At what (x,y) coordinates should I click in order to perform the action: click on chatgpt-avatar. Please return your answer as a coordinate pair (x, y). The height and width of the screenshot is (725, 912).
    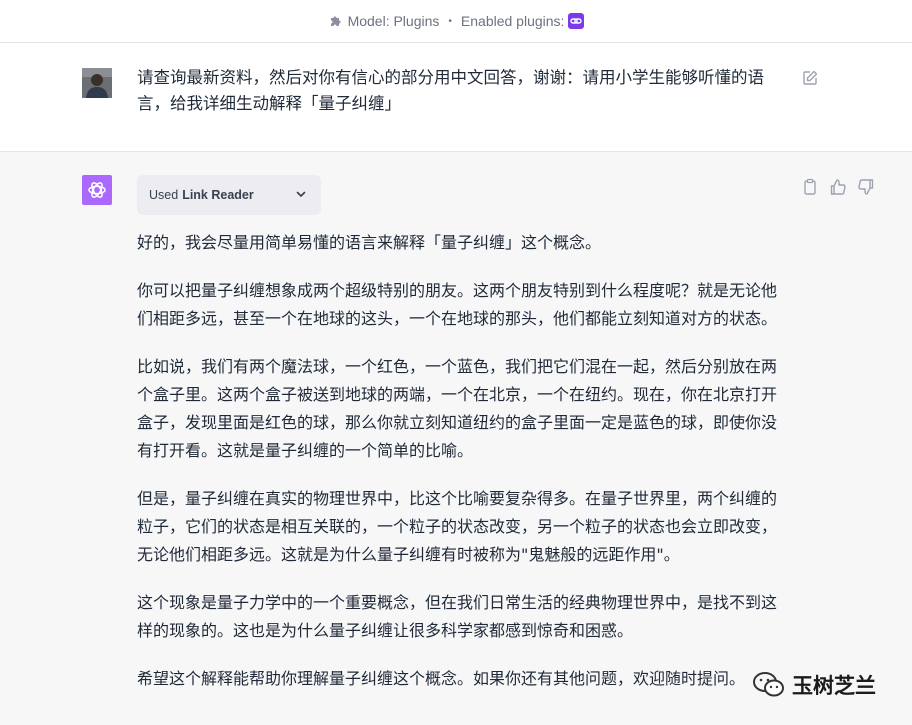
    Looking at the image, I should click on (97, 190).